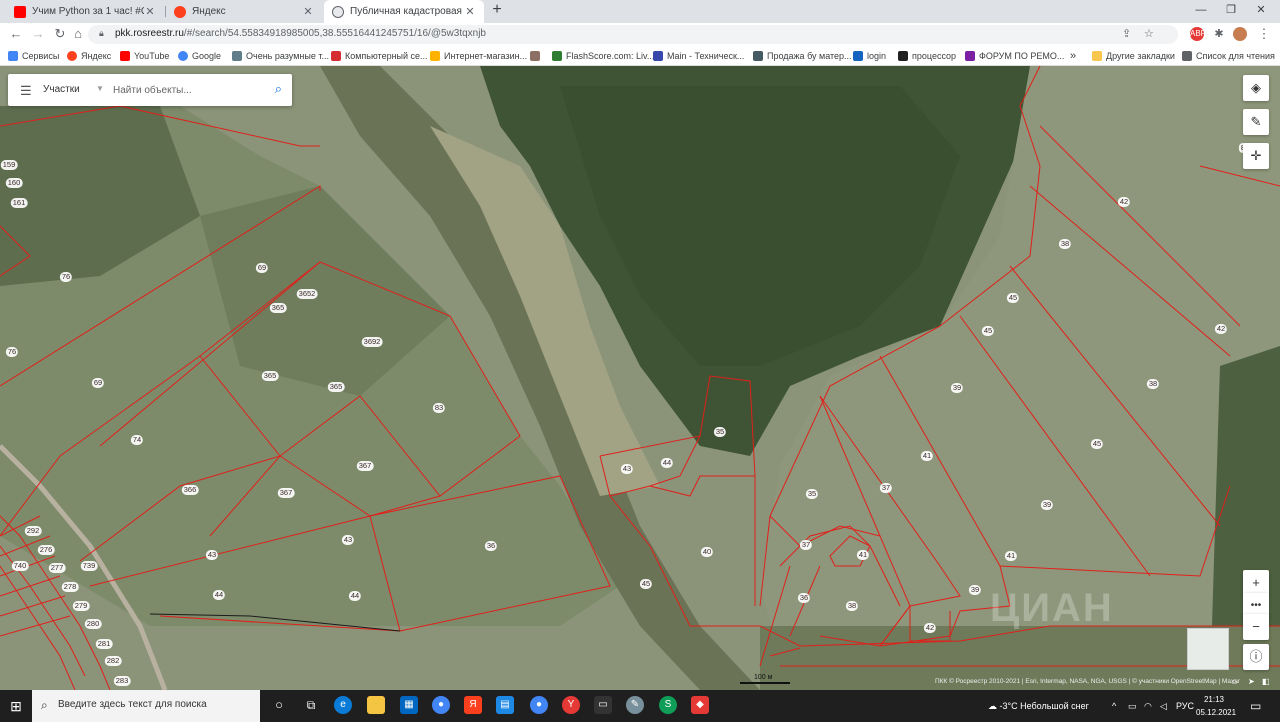  I want to click on close-window-button: ✕, so click(1261, 11).